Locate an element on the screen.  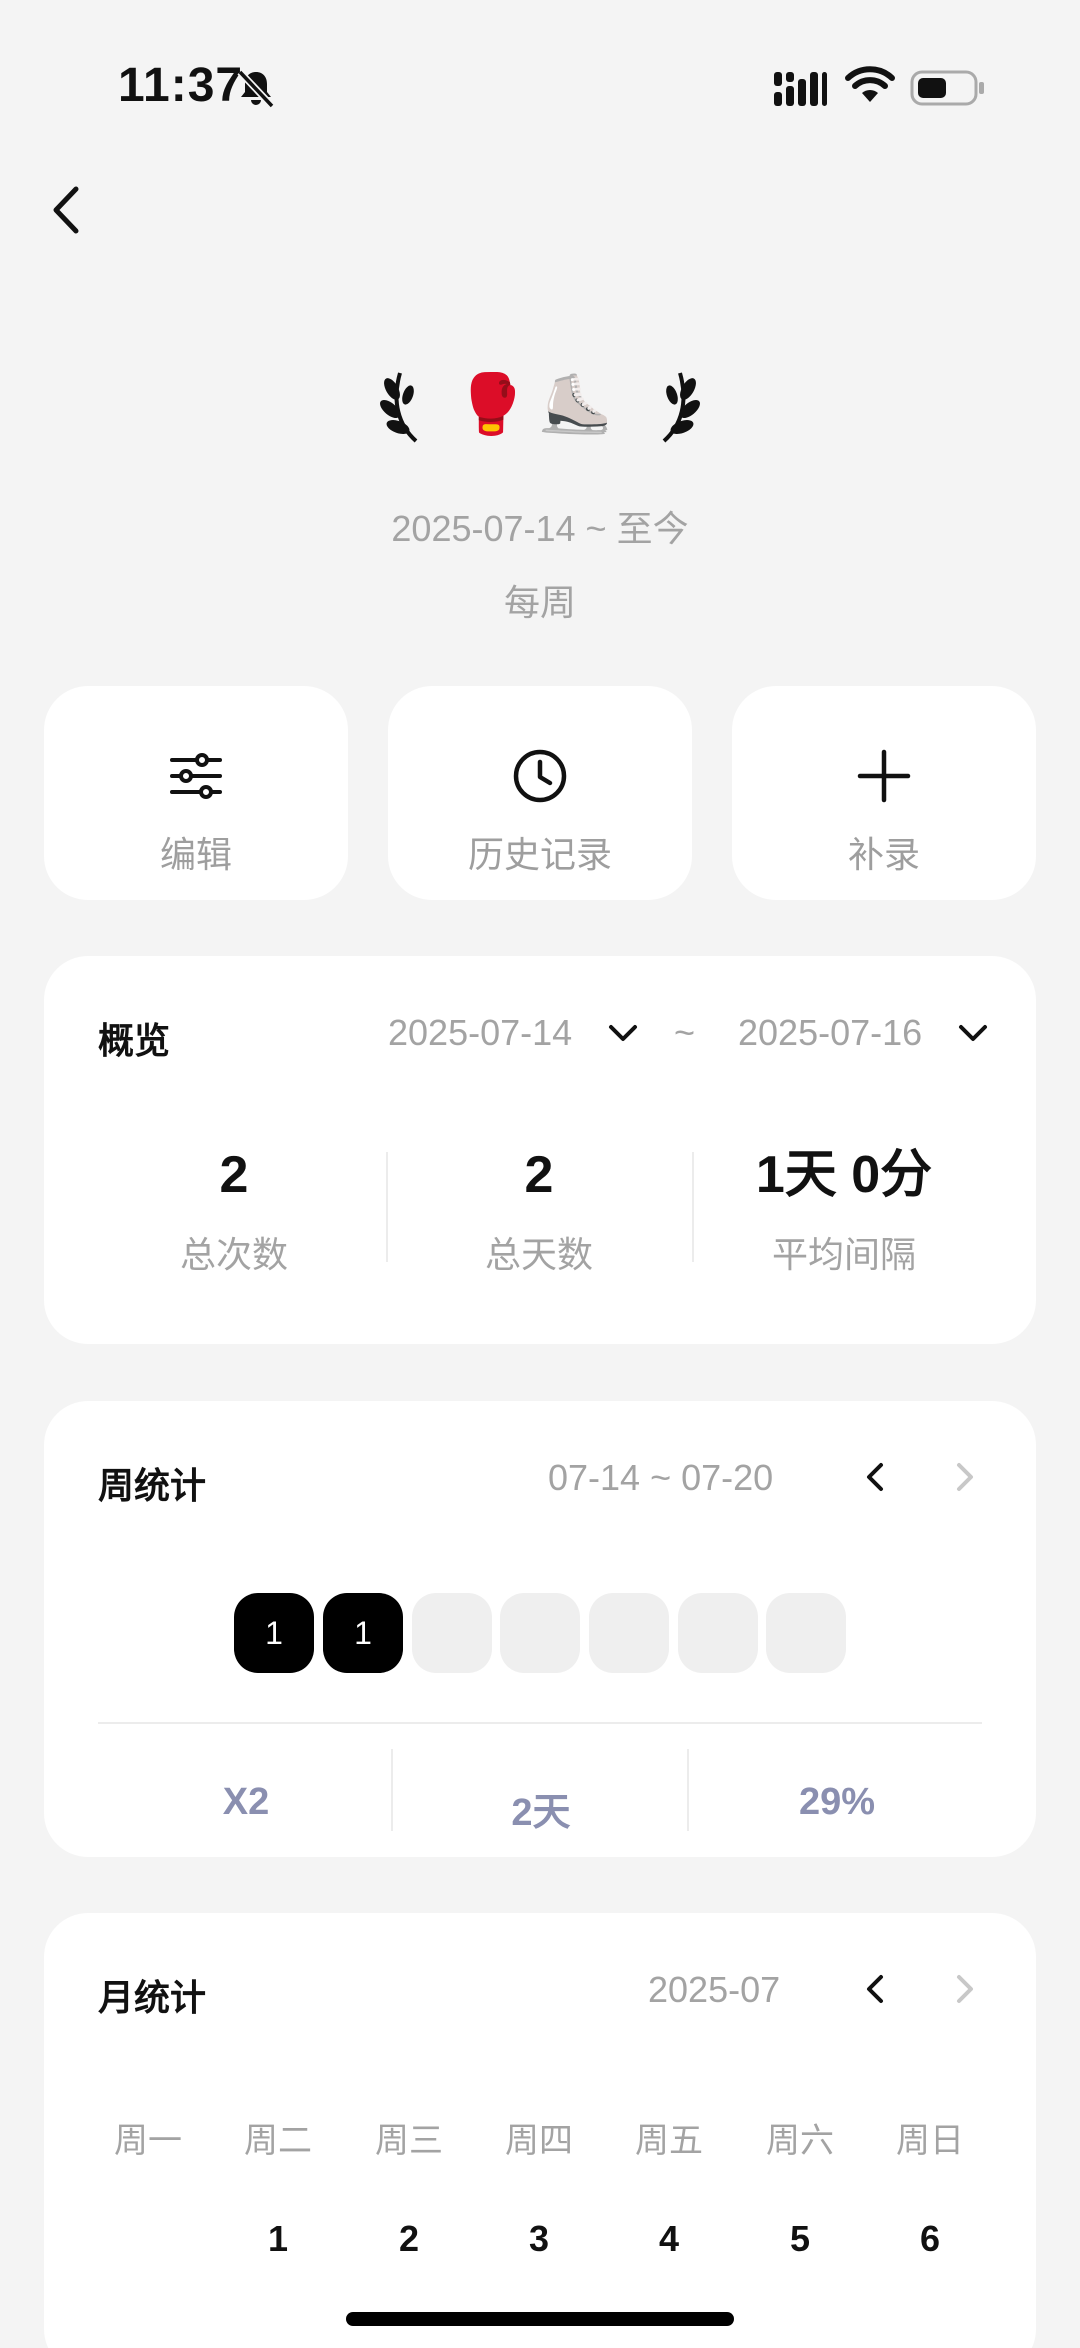
wifi-icon is located at coordinates (870, 84).